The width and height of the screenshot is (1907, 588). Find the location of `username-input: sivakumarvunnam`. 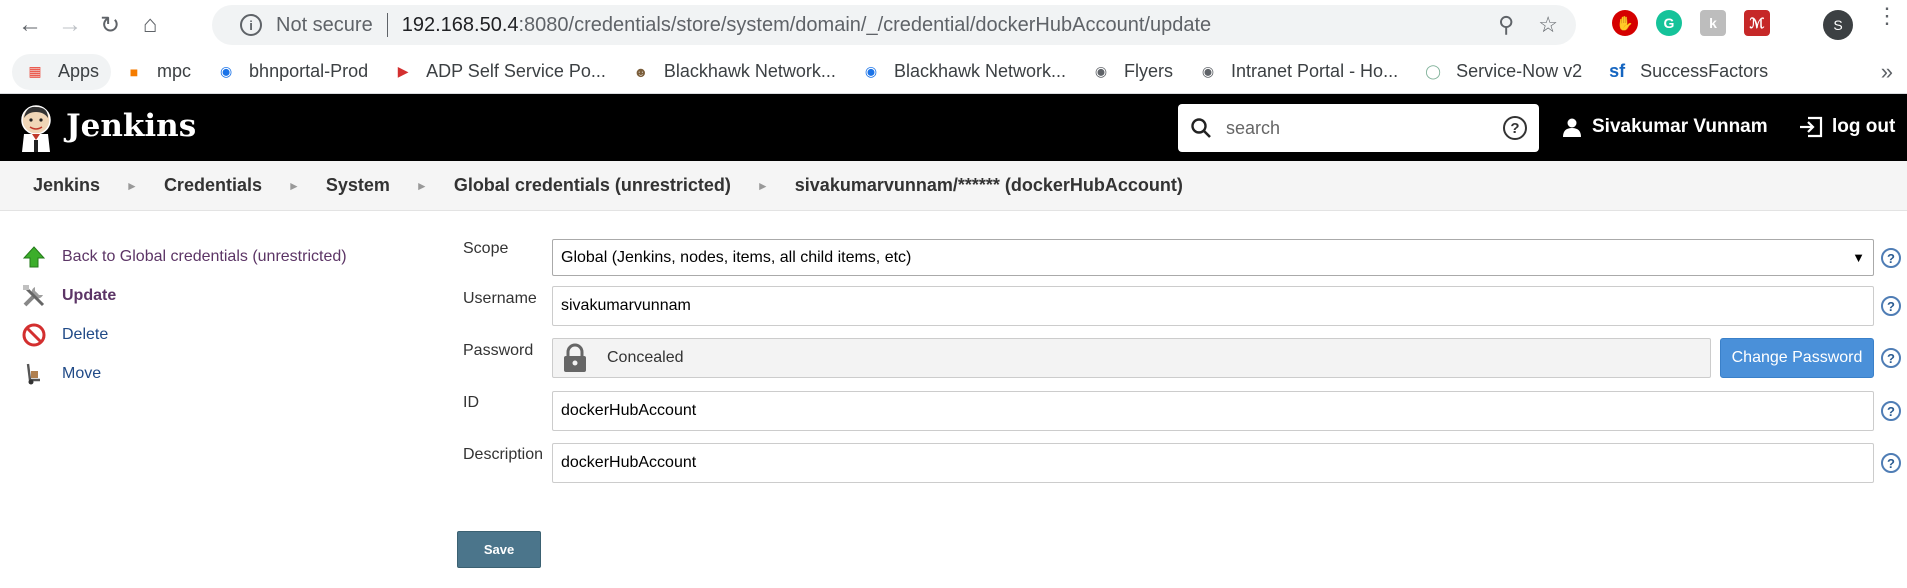

username-input: sivakumarvunnam is located at coordinates (1213, 306).